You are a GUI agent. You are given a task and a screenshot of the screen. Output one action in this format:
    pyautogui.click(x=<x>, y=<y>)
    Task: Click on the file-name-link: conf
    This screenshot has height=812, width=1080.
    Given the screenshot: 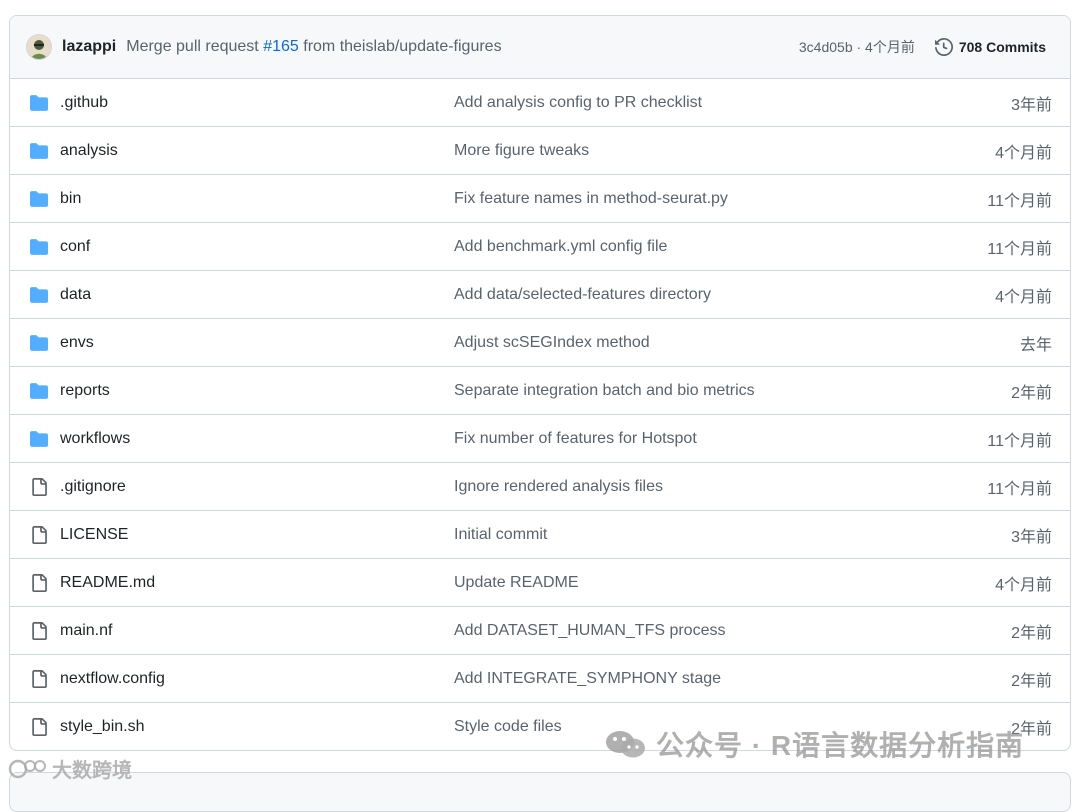 What is the action you would take?
    pyautogui.click(x=257, y=247)
    